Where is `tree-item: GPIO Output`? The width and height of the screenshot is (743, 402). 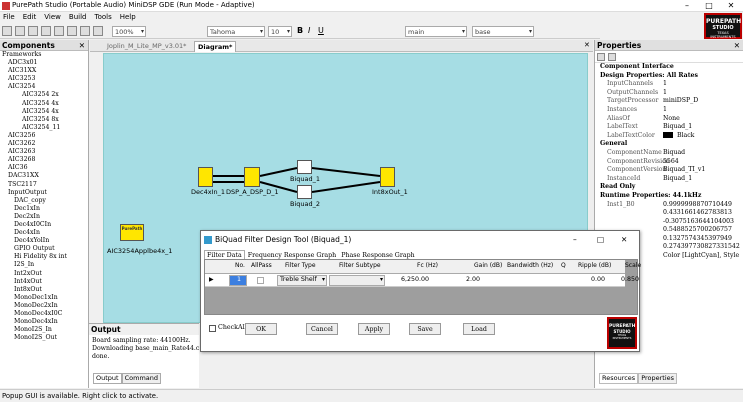
tree-item: GPIO Output is located at coordinates (44, 249).